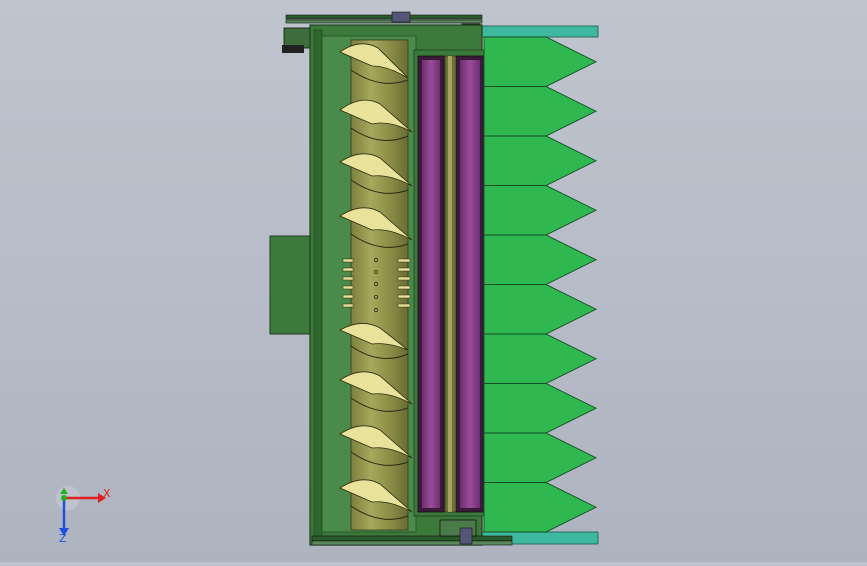  I want to click on side-motor-box, so click(291, 285).